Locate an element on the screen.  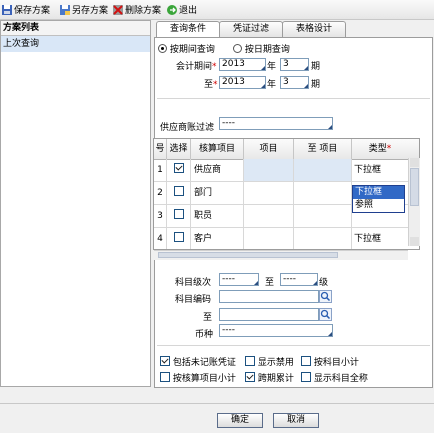
col-type-header: 类型* is located at coordinates (380, 149).